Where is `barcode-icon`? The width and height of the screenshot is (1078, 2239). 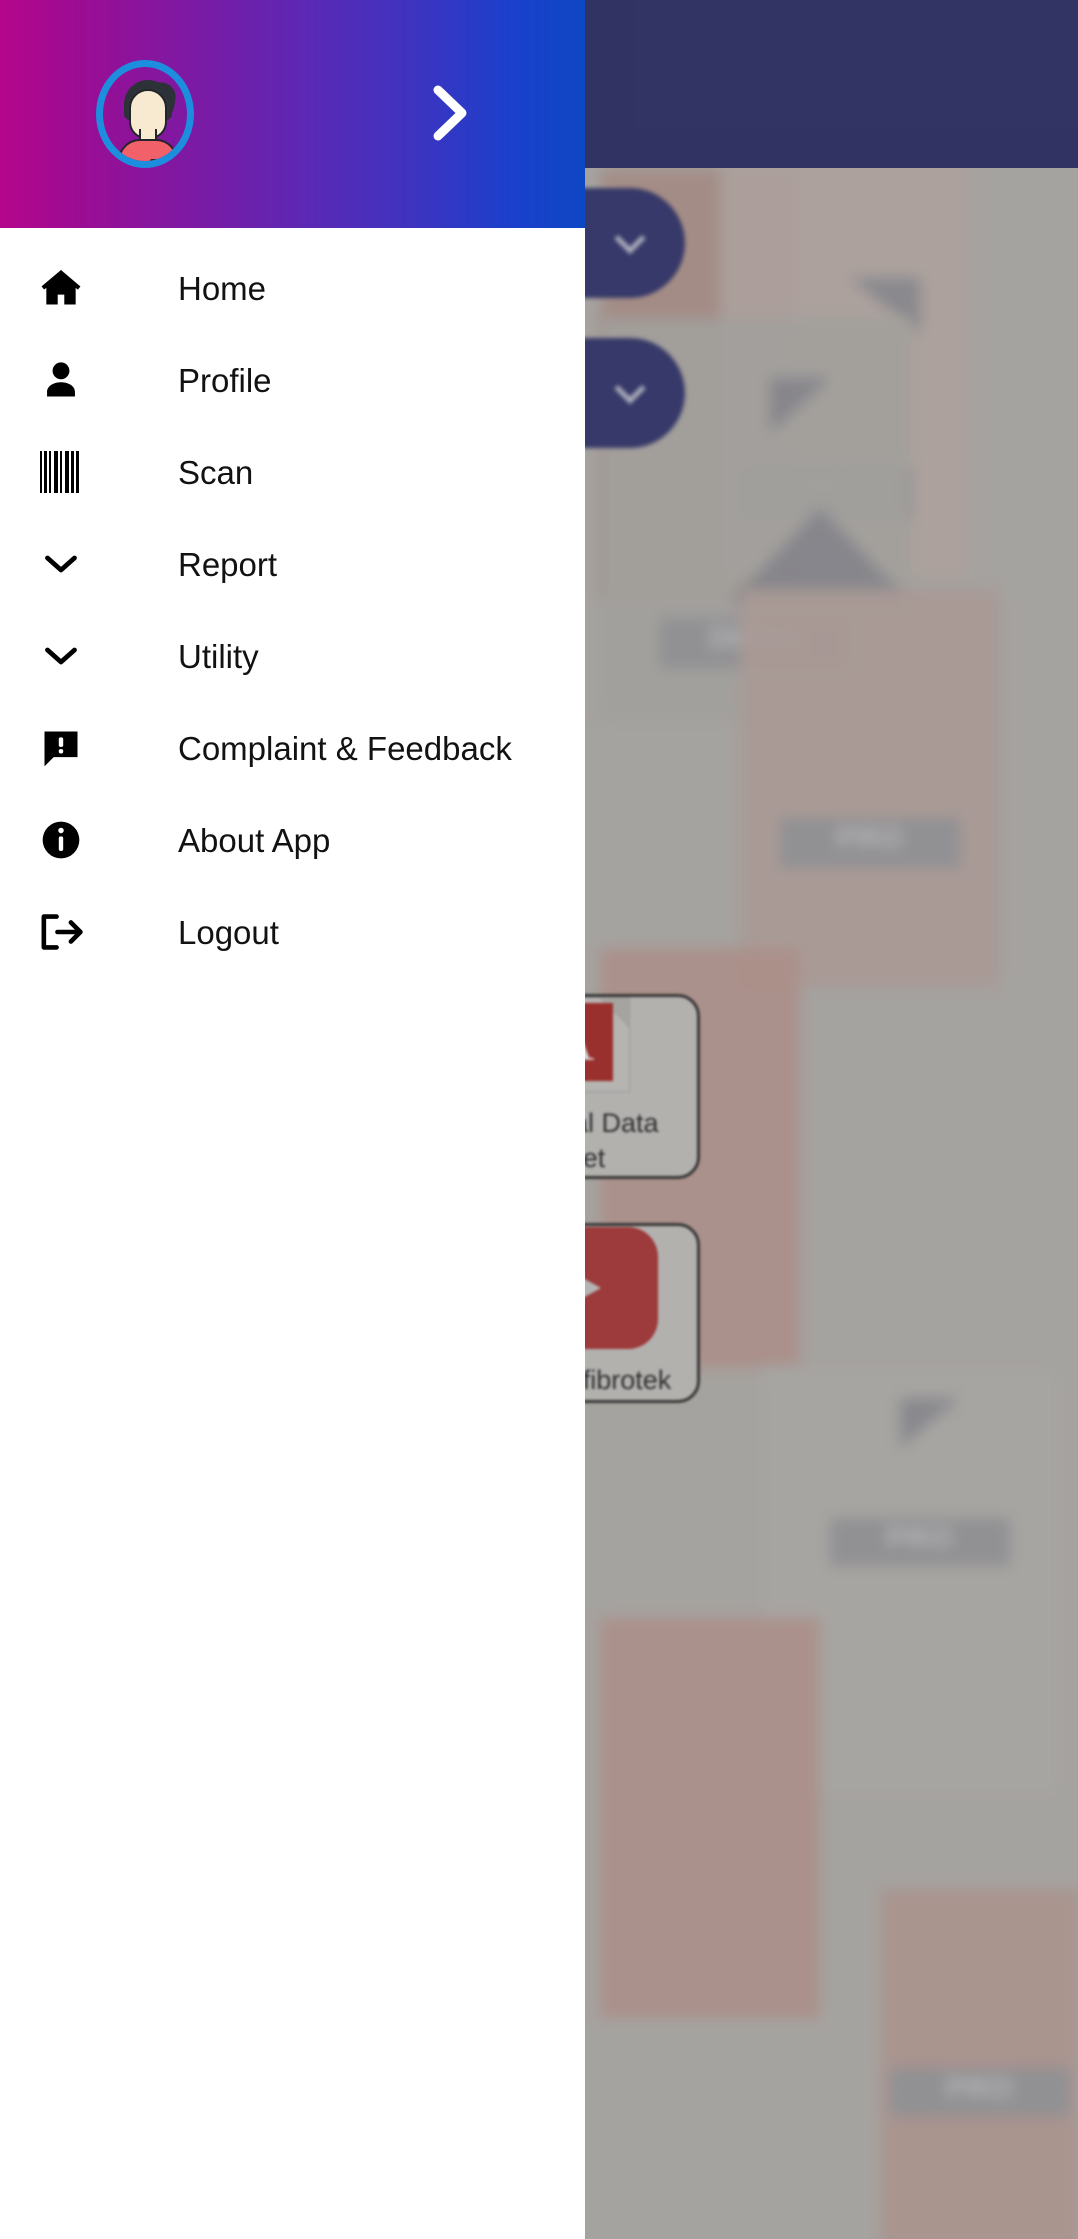
barcode-icon is located at coordinates (61, 472).